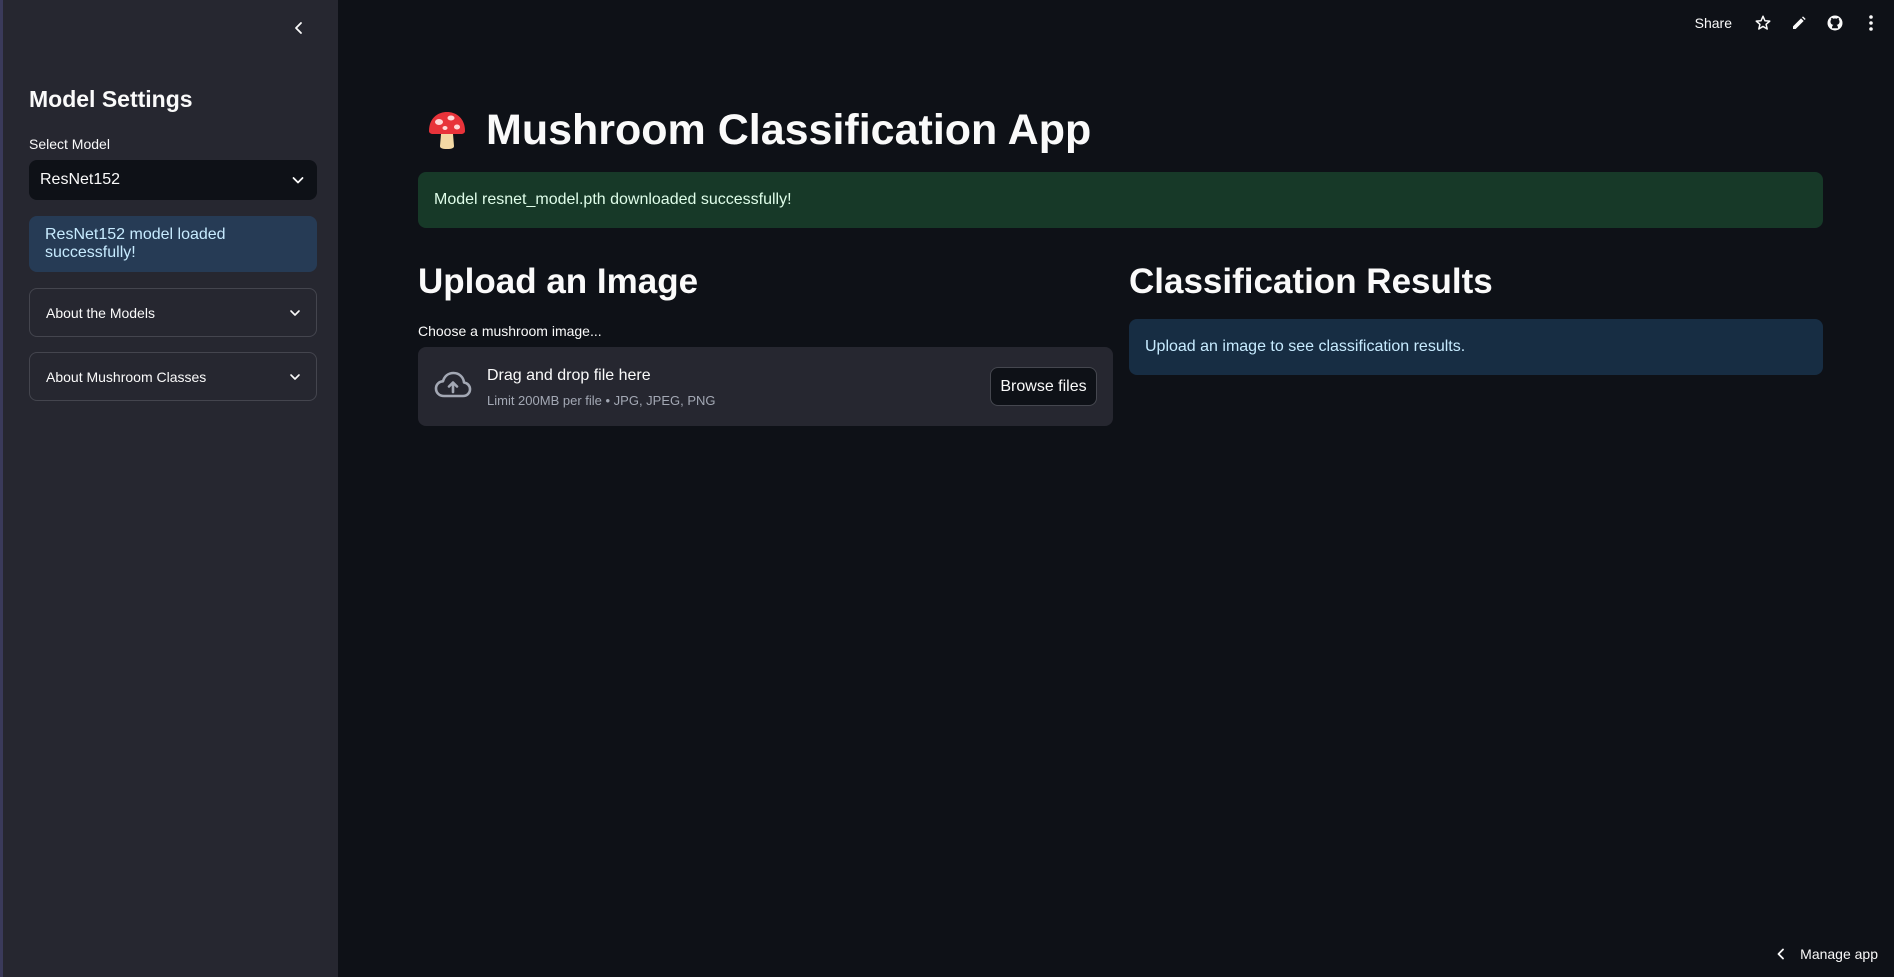 Image resolution: width=1894 pixels, height=977 pixels. Describe the element at coordinates (173, 312) in the screenshot. I see `expander-about-models: About the Models` at that location.